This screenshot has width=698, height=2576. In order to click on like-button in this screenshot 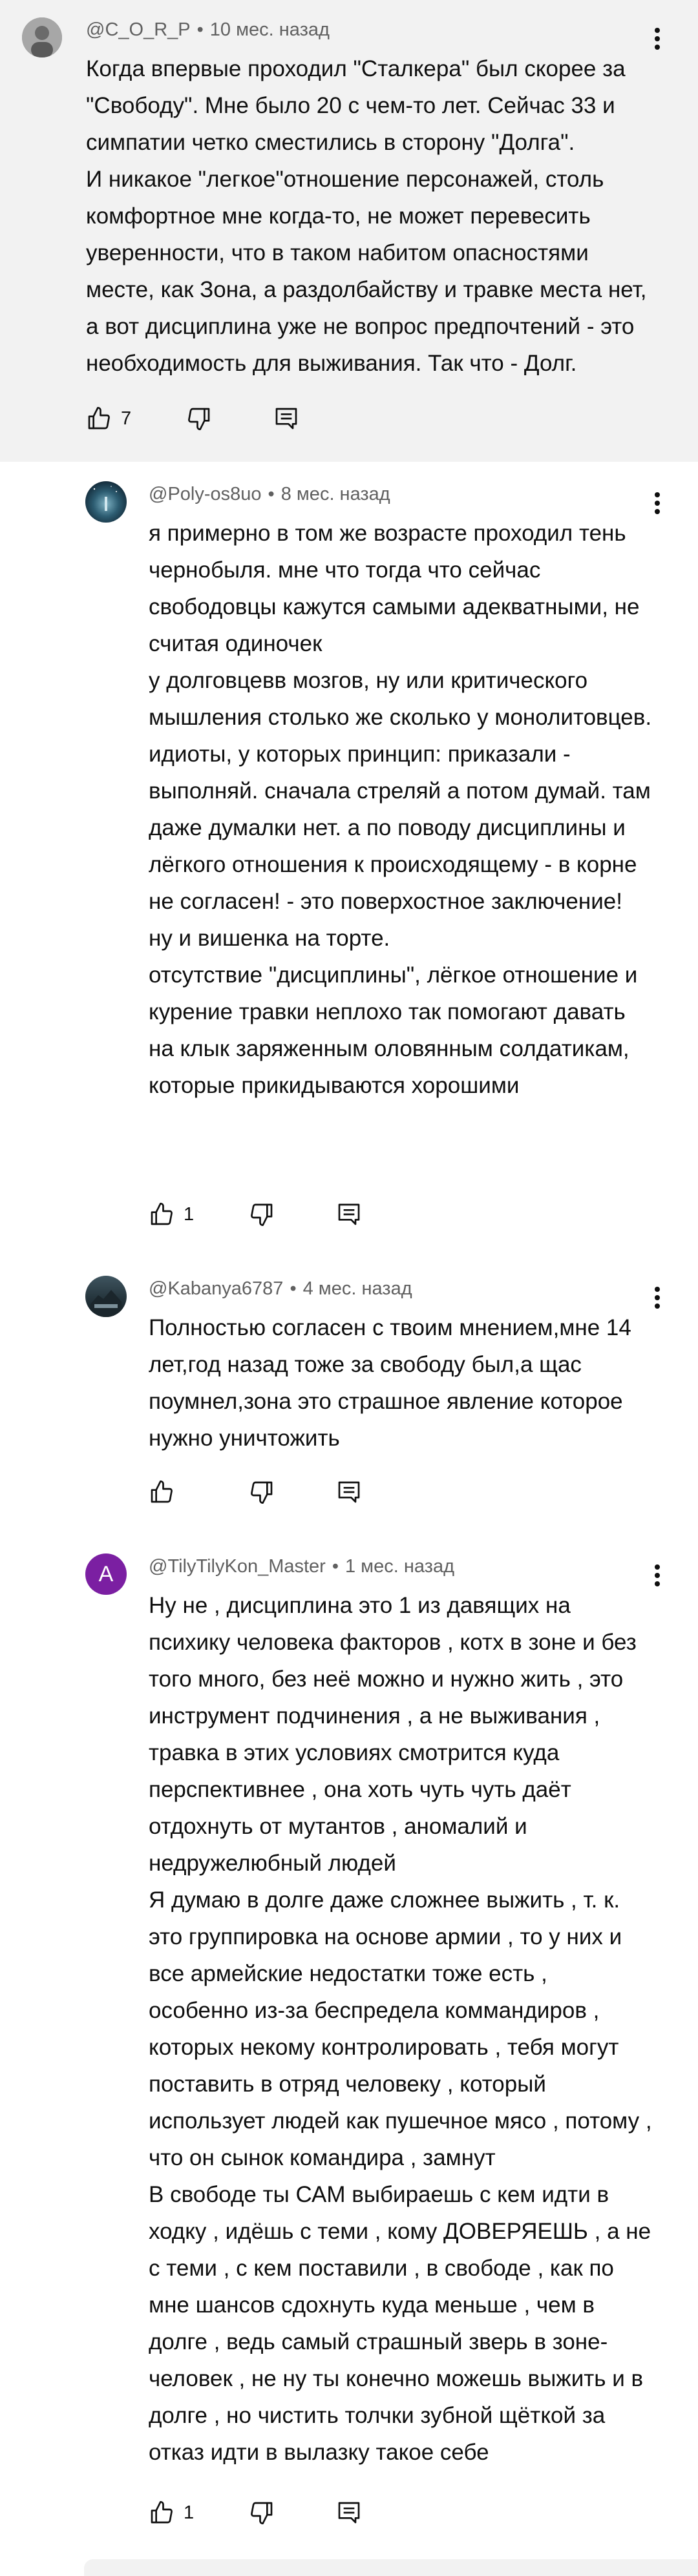, I will do `click(166, 1492)`.